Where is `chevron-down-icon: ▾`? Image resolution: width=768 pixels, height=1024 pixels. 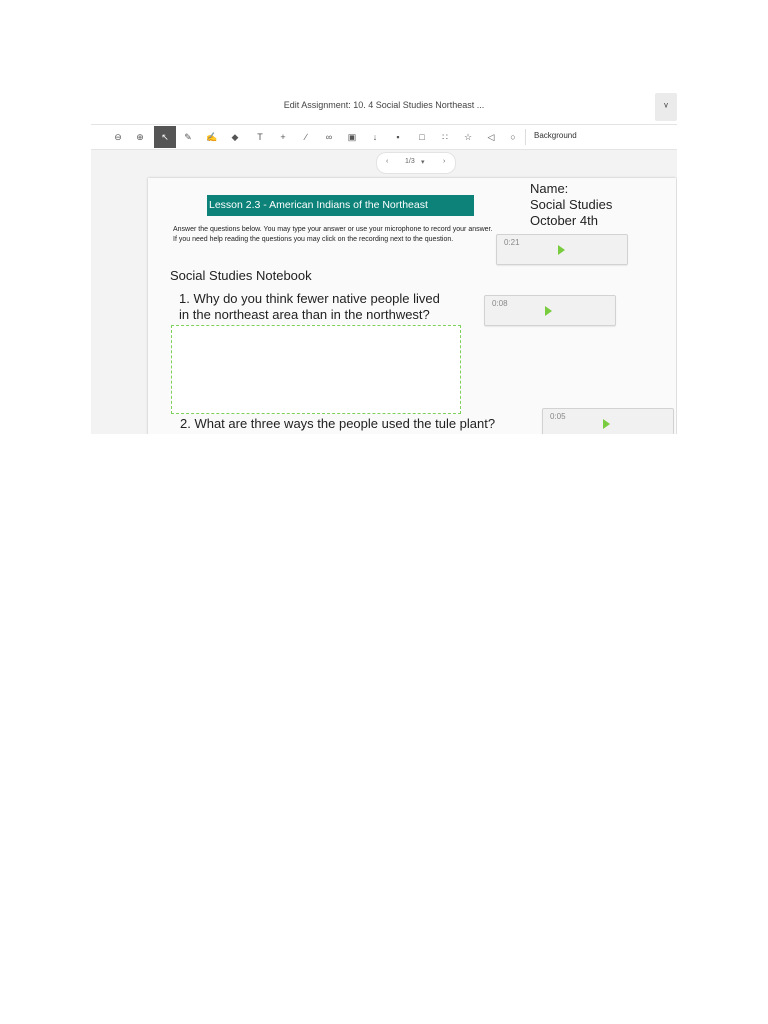 chevron-down-icon: ▾ is located at coordinates (423, 162).